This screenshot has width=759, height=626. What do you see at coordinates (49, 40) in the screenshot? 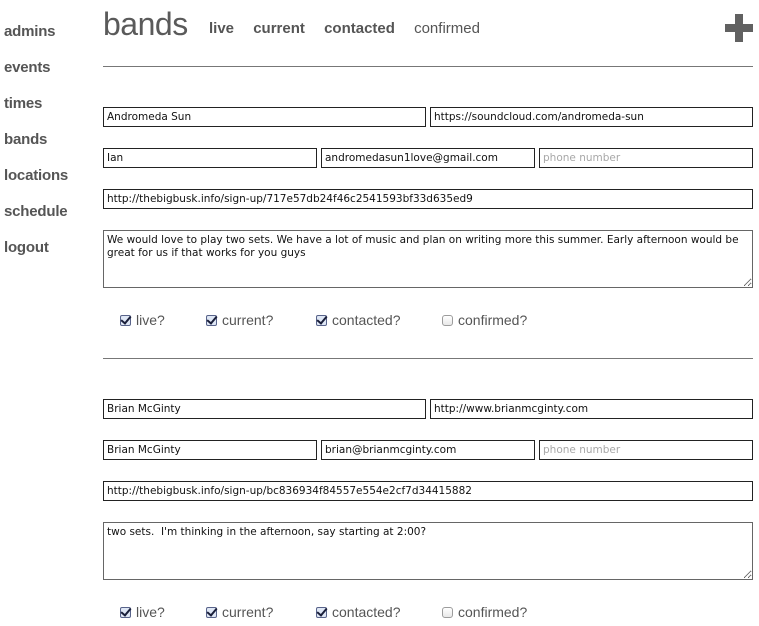
I see `sidebar-item-admins: admins` at bounding box center [49, 40].